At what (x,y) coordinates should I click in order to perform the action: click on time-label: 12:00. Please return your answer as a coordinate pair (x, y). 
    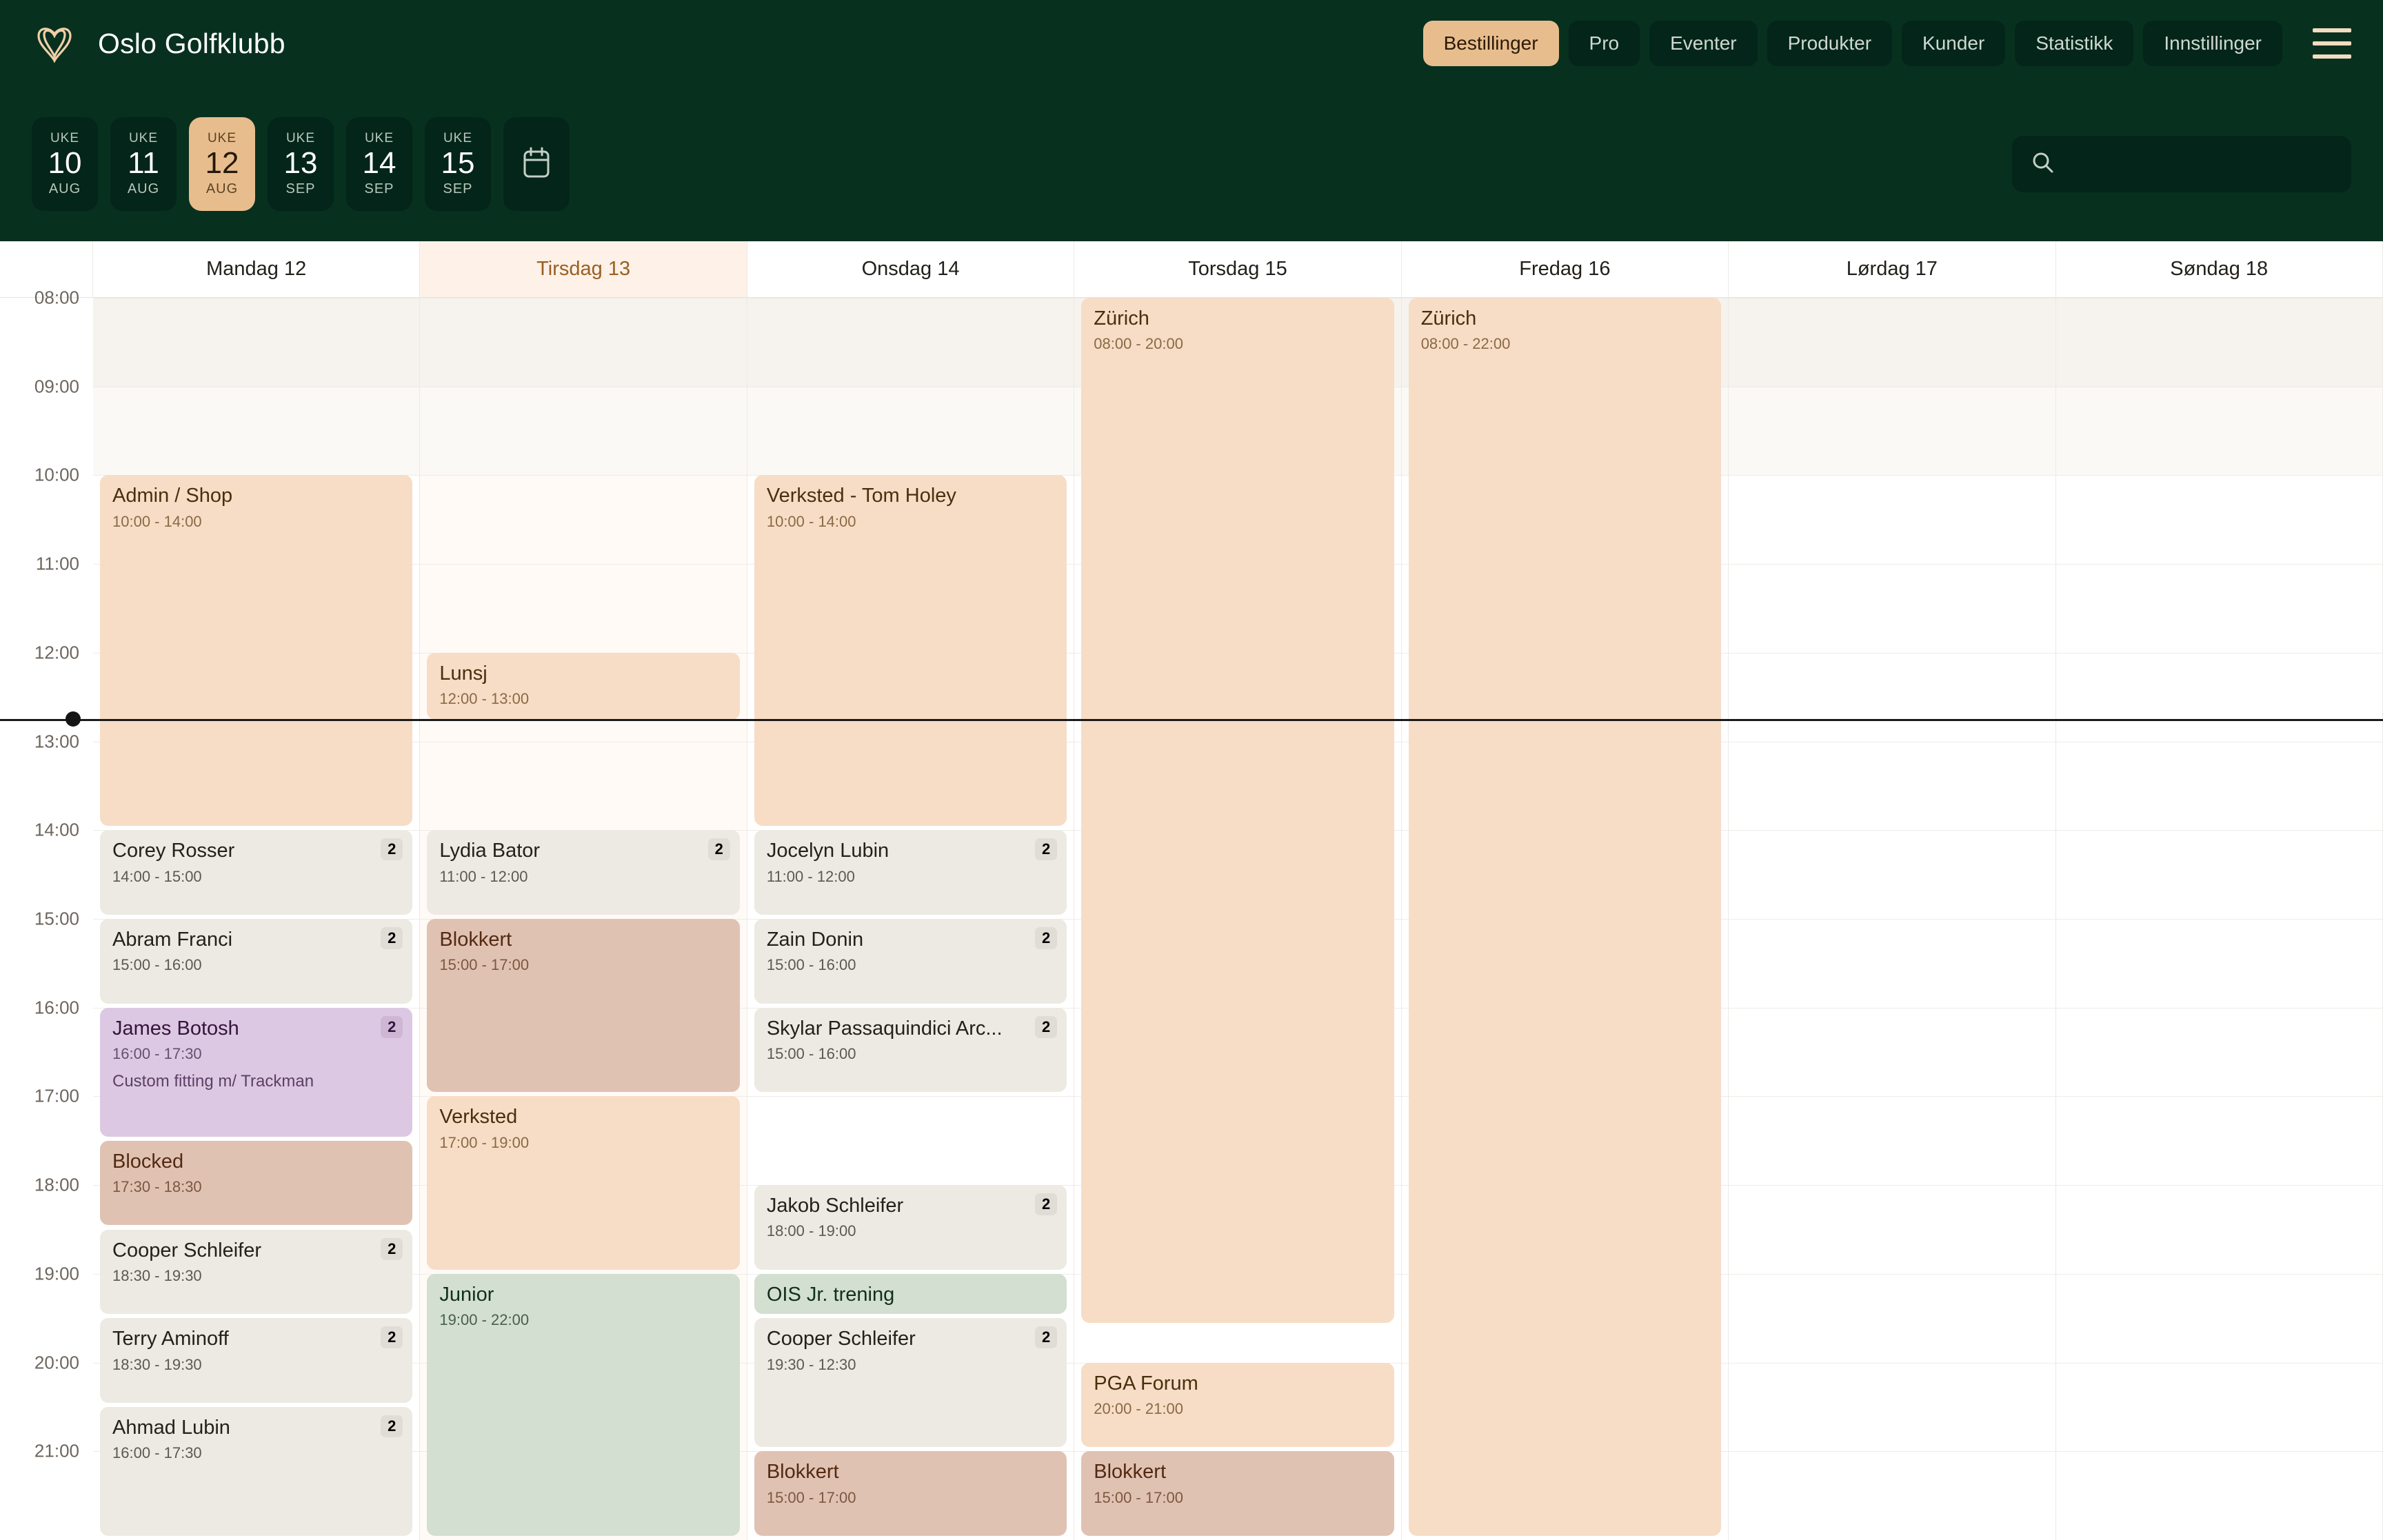
    Looking at the image, I should click on (56, 653).